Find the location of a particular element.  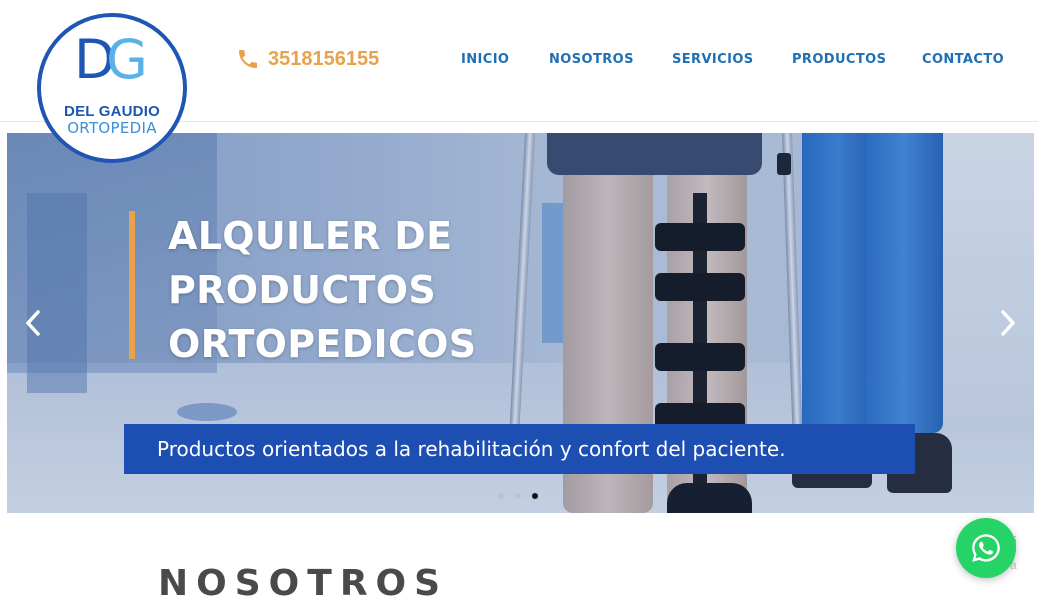

brand-logo: D G DEL GAUDIO ORTOPEDIA is located at coordinates (112, 88).